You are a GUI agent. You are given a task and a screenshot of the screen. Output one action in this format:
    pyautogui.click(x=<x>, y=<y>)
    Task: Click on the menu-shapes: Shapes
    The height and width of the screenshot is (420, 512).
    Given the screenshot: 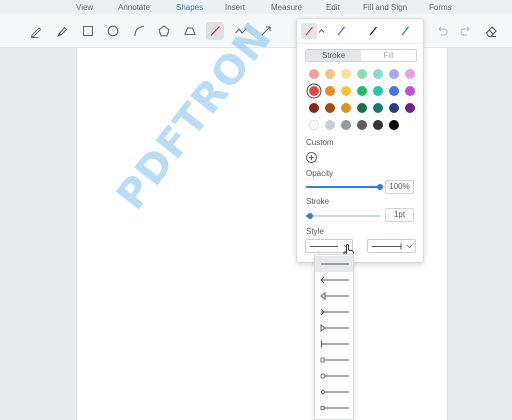 What is the action you would take?
    pyautogui.click(x=189, y=7)
    